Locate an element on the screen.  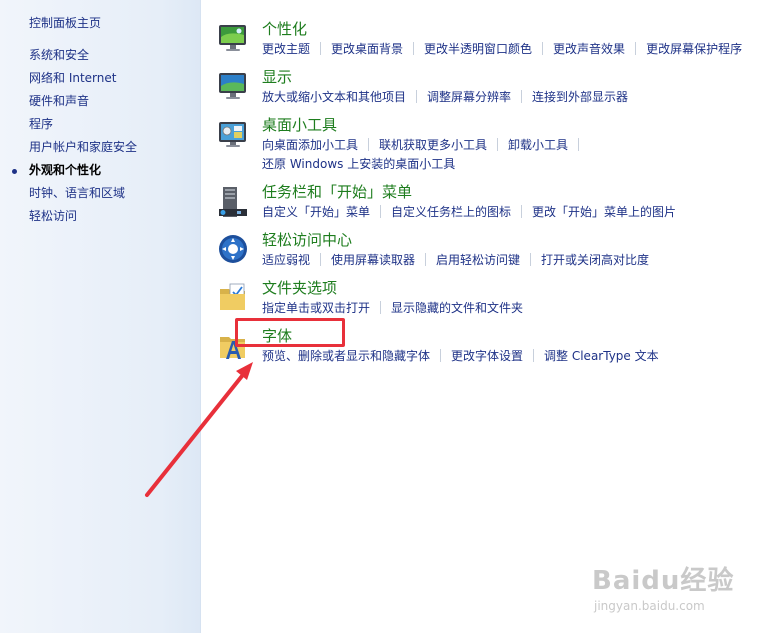
category-links-ease-of-access: 适应弱视 使用屏幕读取器 启用轻松访问键 打开或关闭高对比度 is located at coordinates (512, 260).